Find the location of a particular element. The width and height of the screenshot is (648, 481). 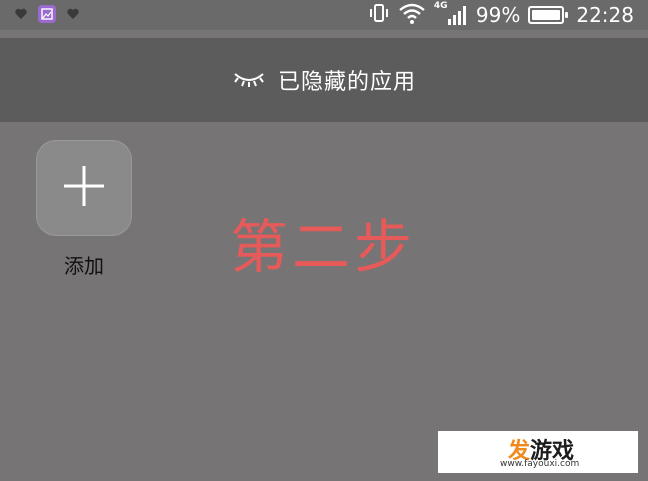

notification-icons is located at coordinates (47, 14).